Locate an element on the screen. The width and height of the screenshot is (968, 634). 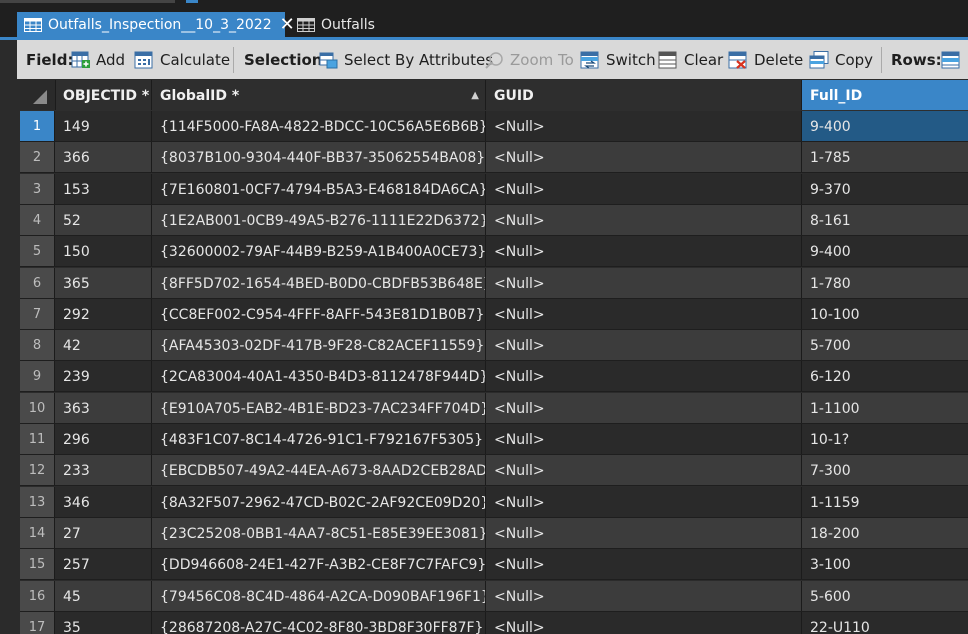
cell-full-id: 9-370 is located at coordinates (885, 189).